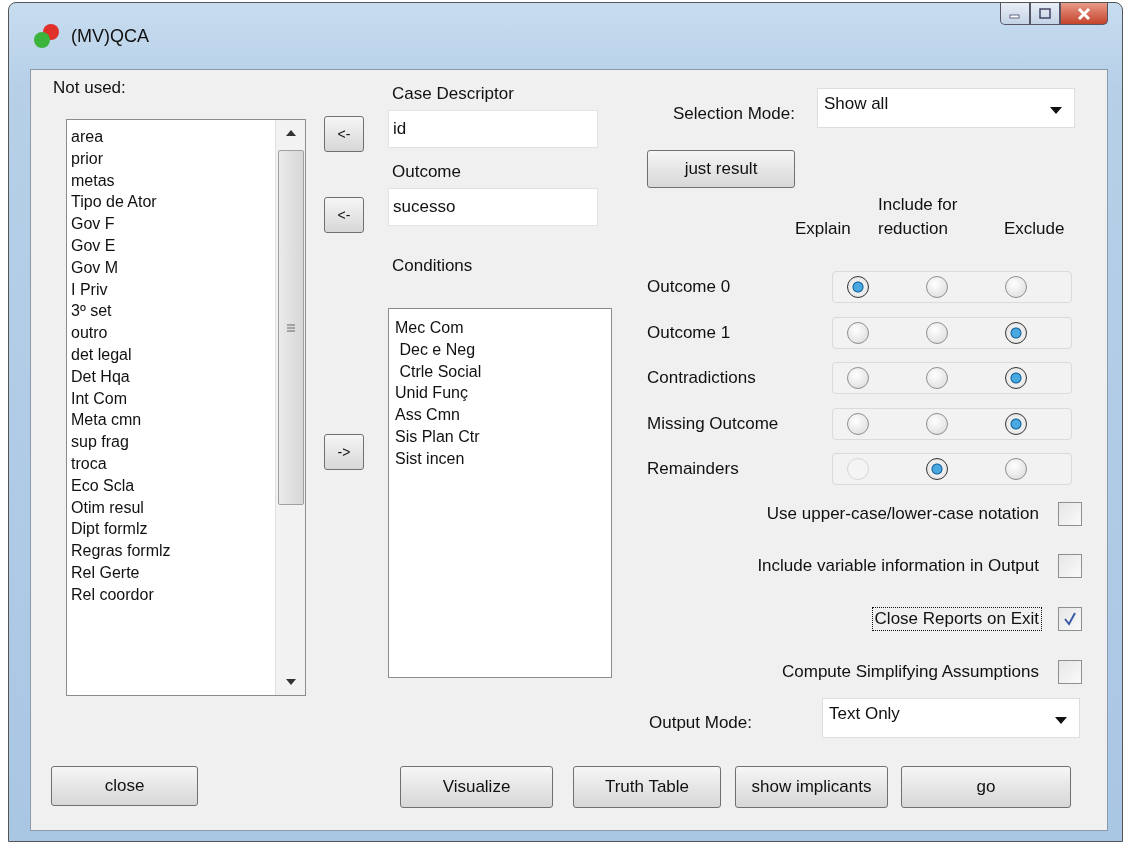  Describe the element at coordinates (951, 718) in the screenshot. I see `output-mode-dropdown: Text Only` at that location.